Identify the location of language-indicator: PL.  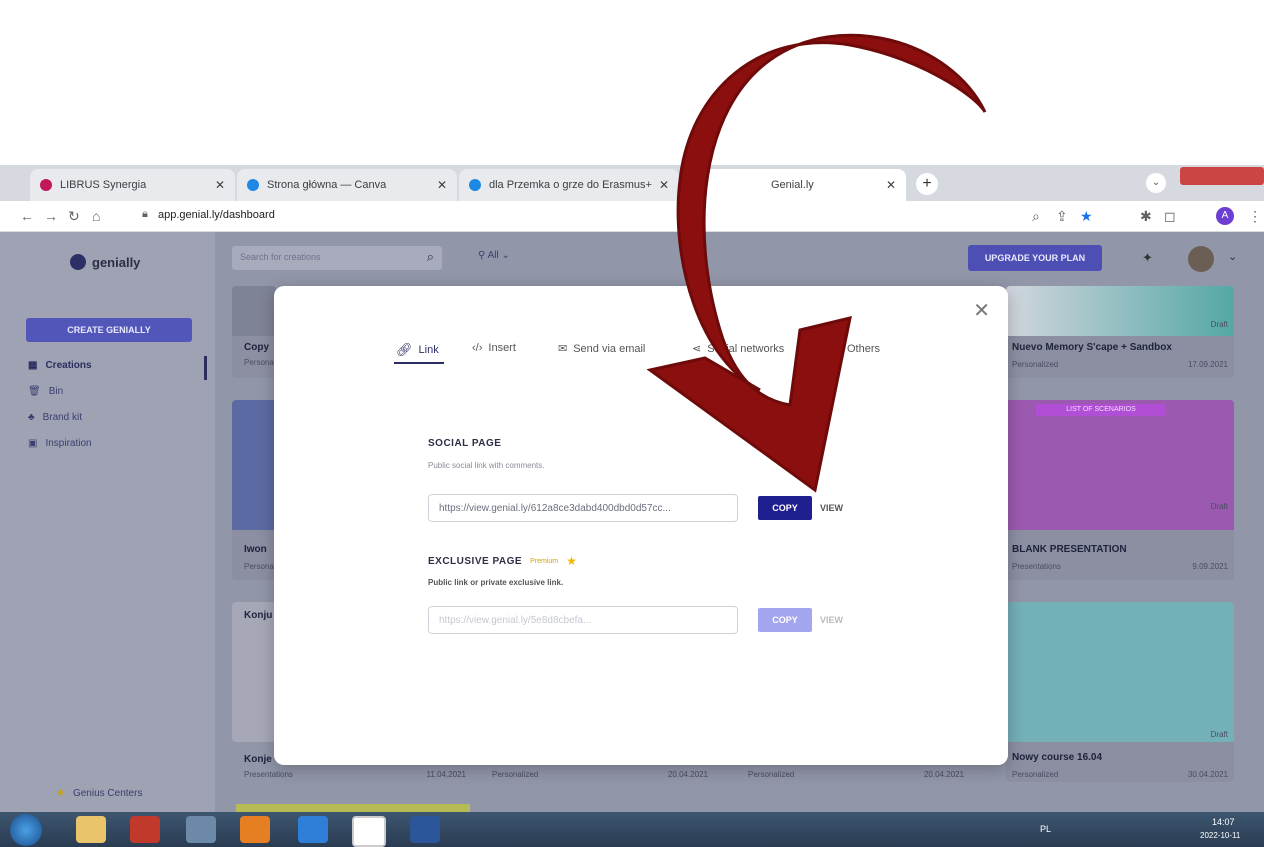
(1045, 829).